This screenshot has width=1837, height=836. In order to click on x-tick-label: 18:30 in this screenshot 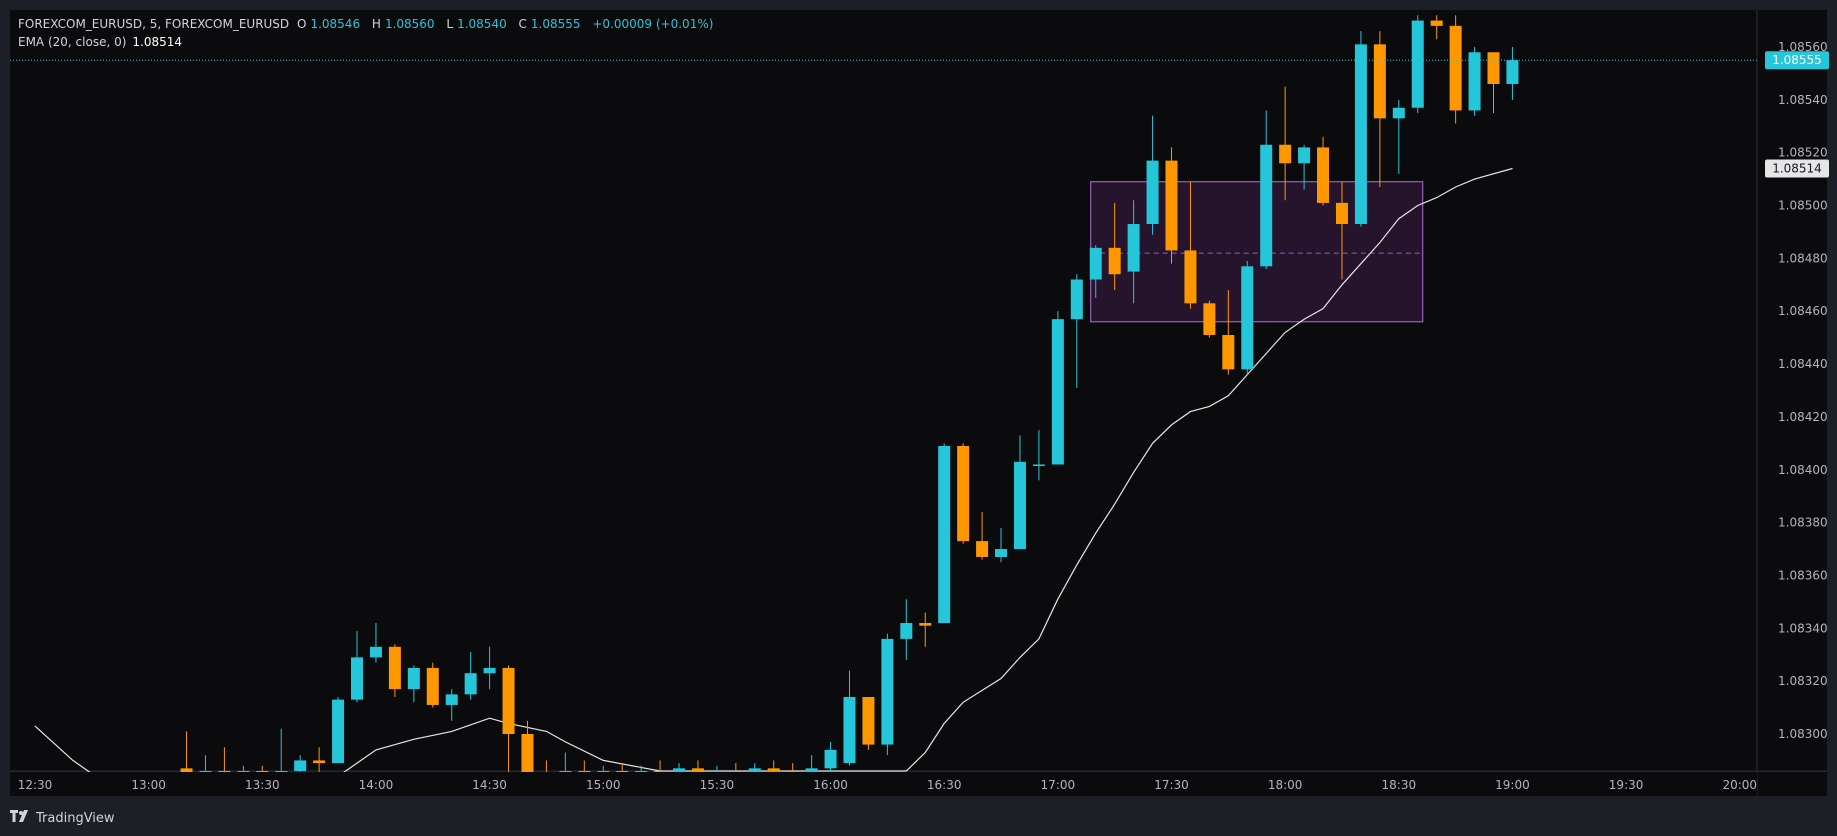, I will do `click(1399, 785)`.